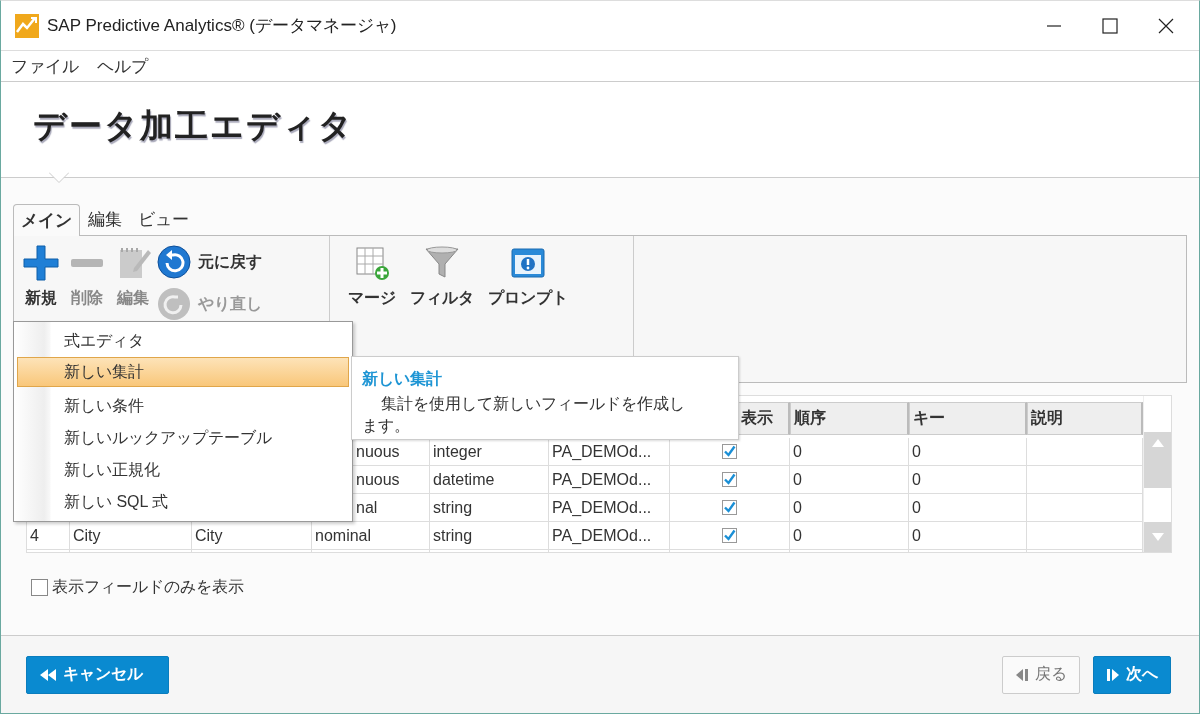 Image resolution: width=1200 pixels, height=714 pixels. I want to click on page-title: データ加工エディタ, so click(193, 126).